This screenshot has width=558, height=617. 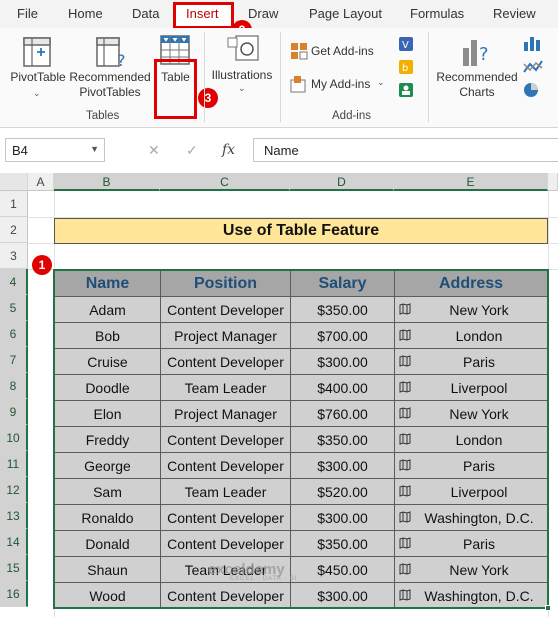 What do you see at coordinates (228, 150) in the screenshot?
I see `insert-function-icon: fx` at bounding box center [228, 150].